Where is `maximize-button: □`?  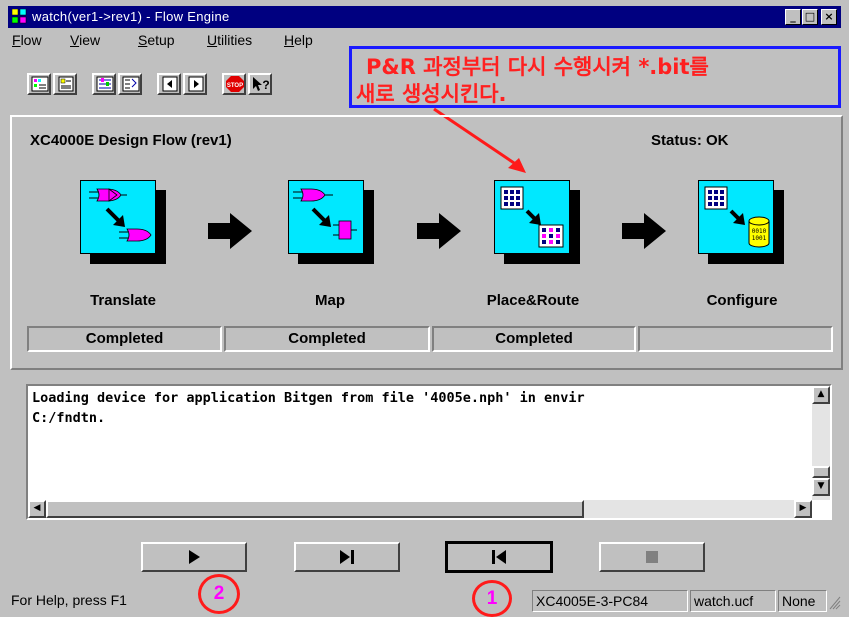 maximize-button: □ is located at coordinates (810, 17).